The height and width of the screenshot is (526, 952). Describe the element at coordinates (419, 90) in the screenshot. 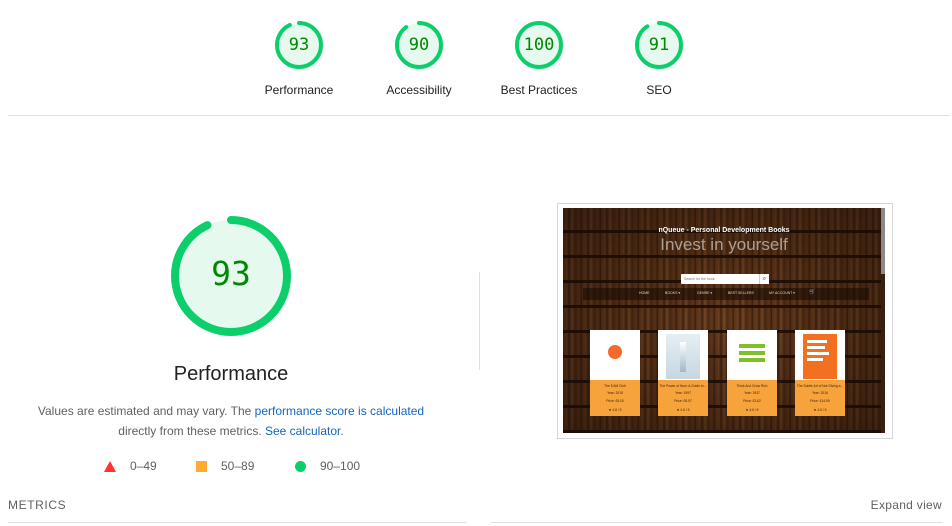

I see `category-label: Accessibility` at that location.